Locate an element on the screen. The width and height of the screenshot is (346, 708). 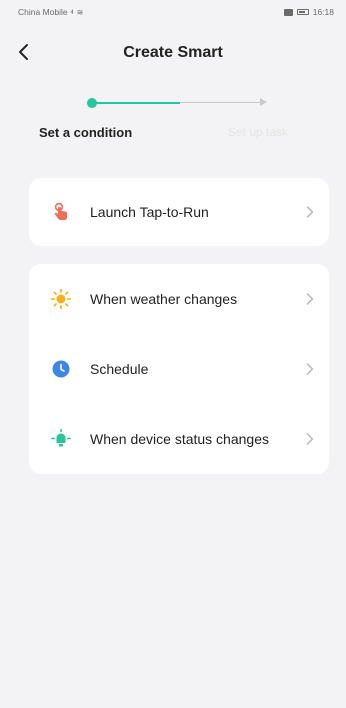
tap-to-run-card: Launch Tap-to-Run is located at coordinates (179, 212).